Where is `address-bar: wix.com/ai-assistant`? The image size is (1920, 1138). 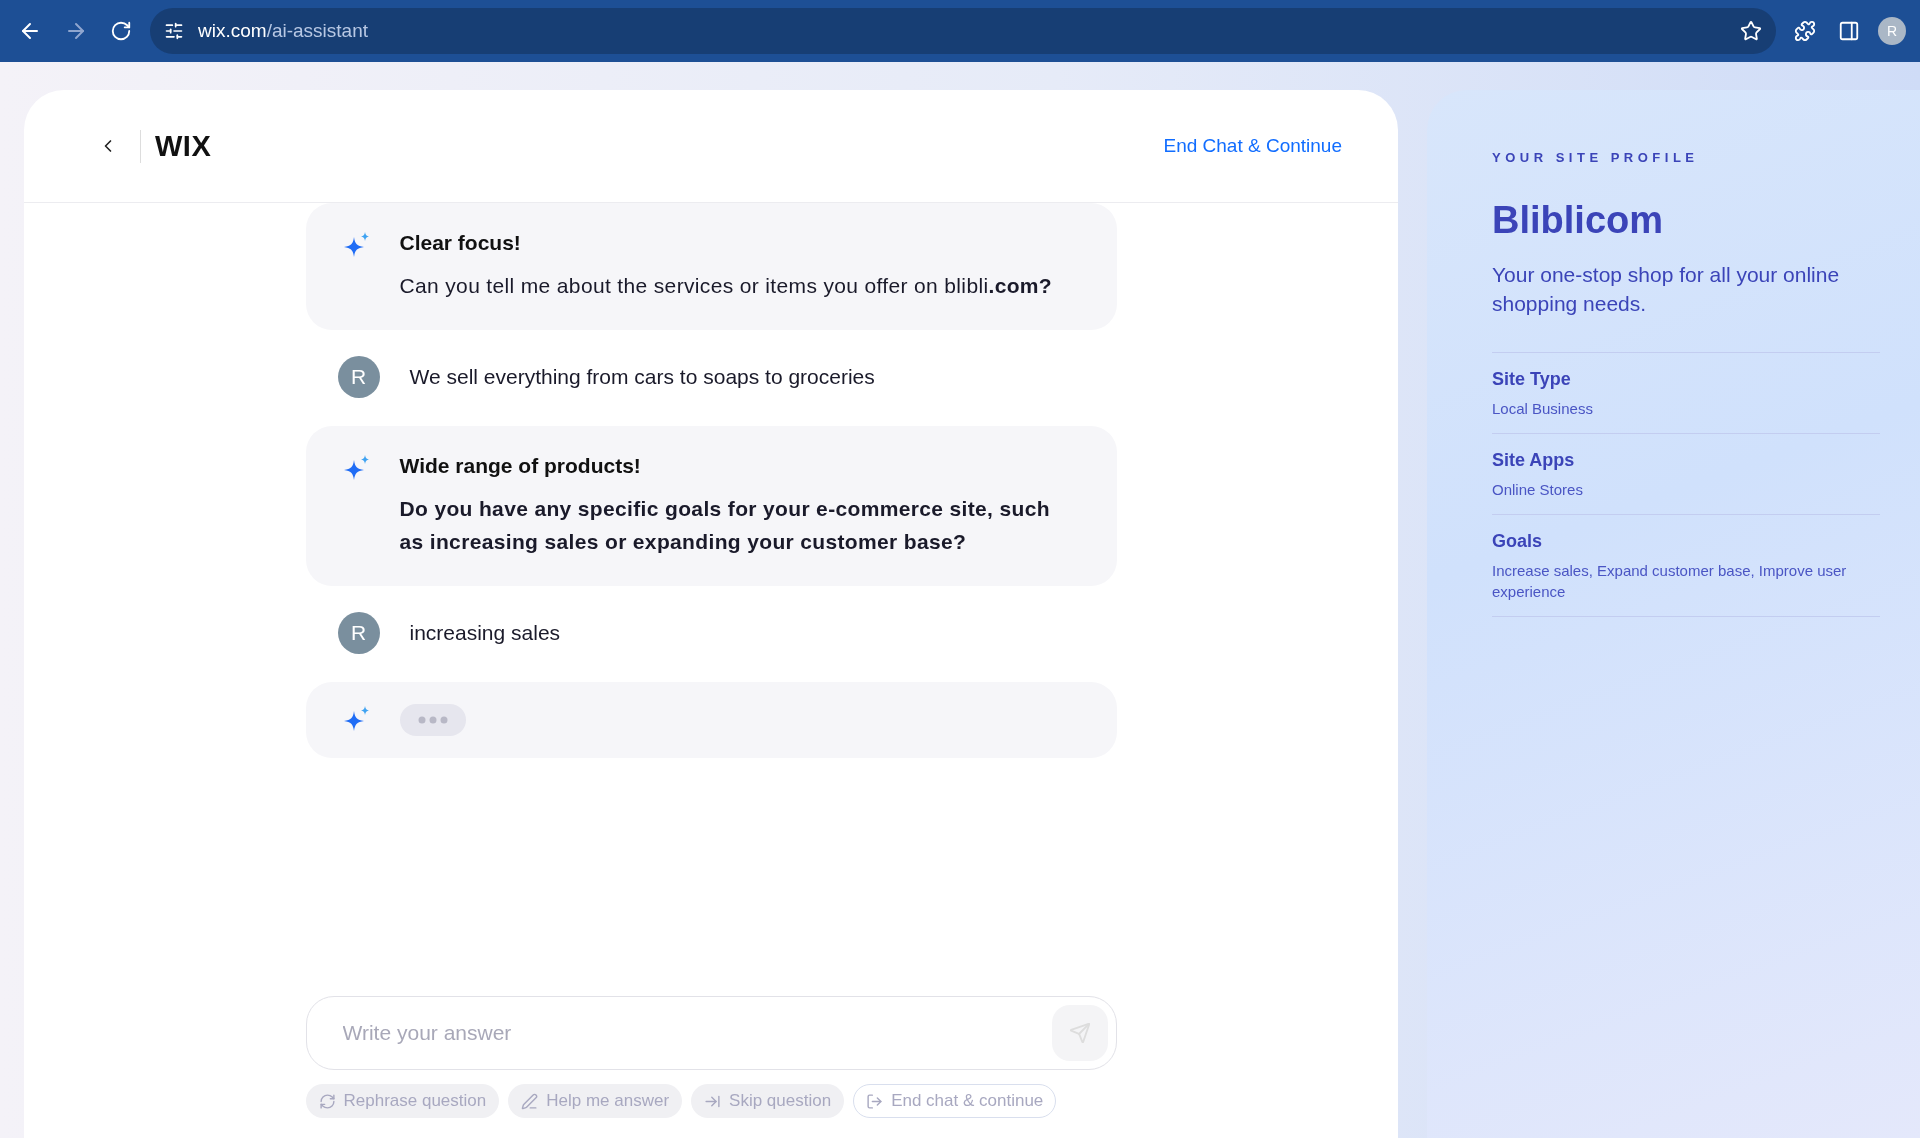 address-bar: wix.com/ai-assistant is located at coordinates (963, 31).